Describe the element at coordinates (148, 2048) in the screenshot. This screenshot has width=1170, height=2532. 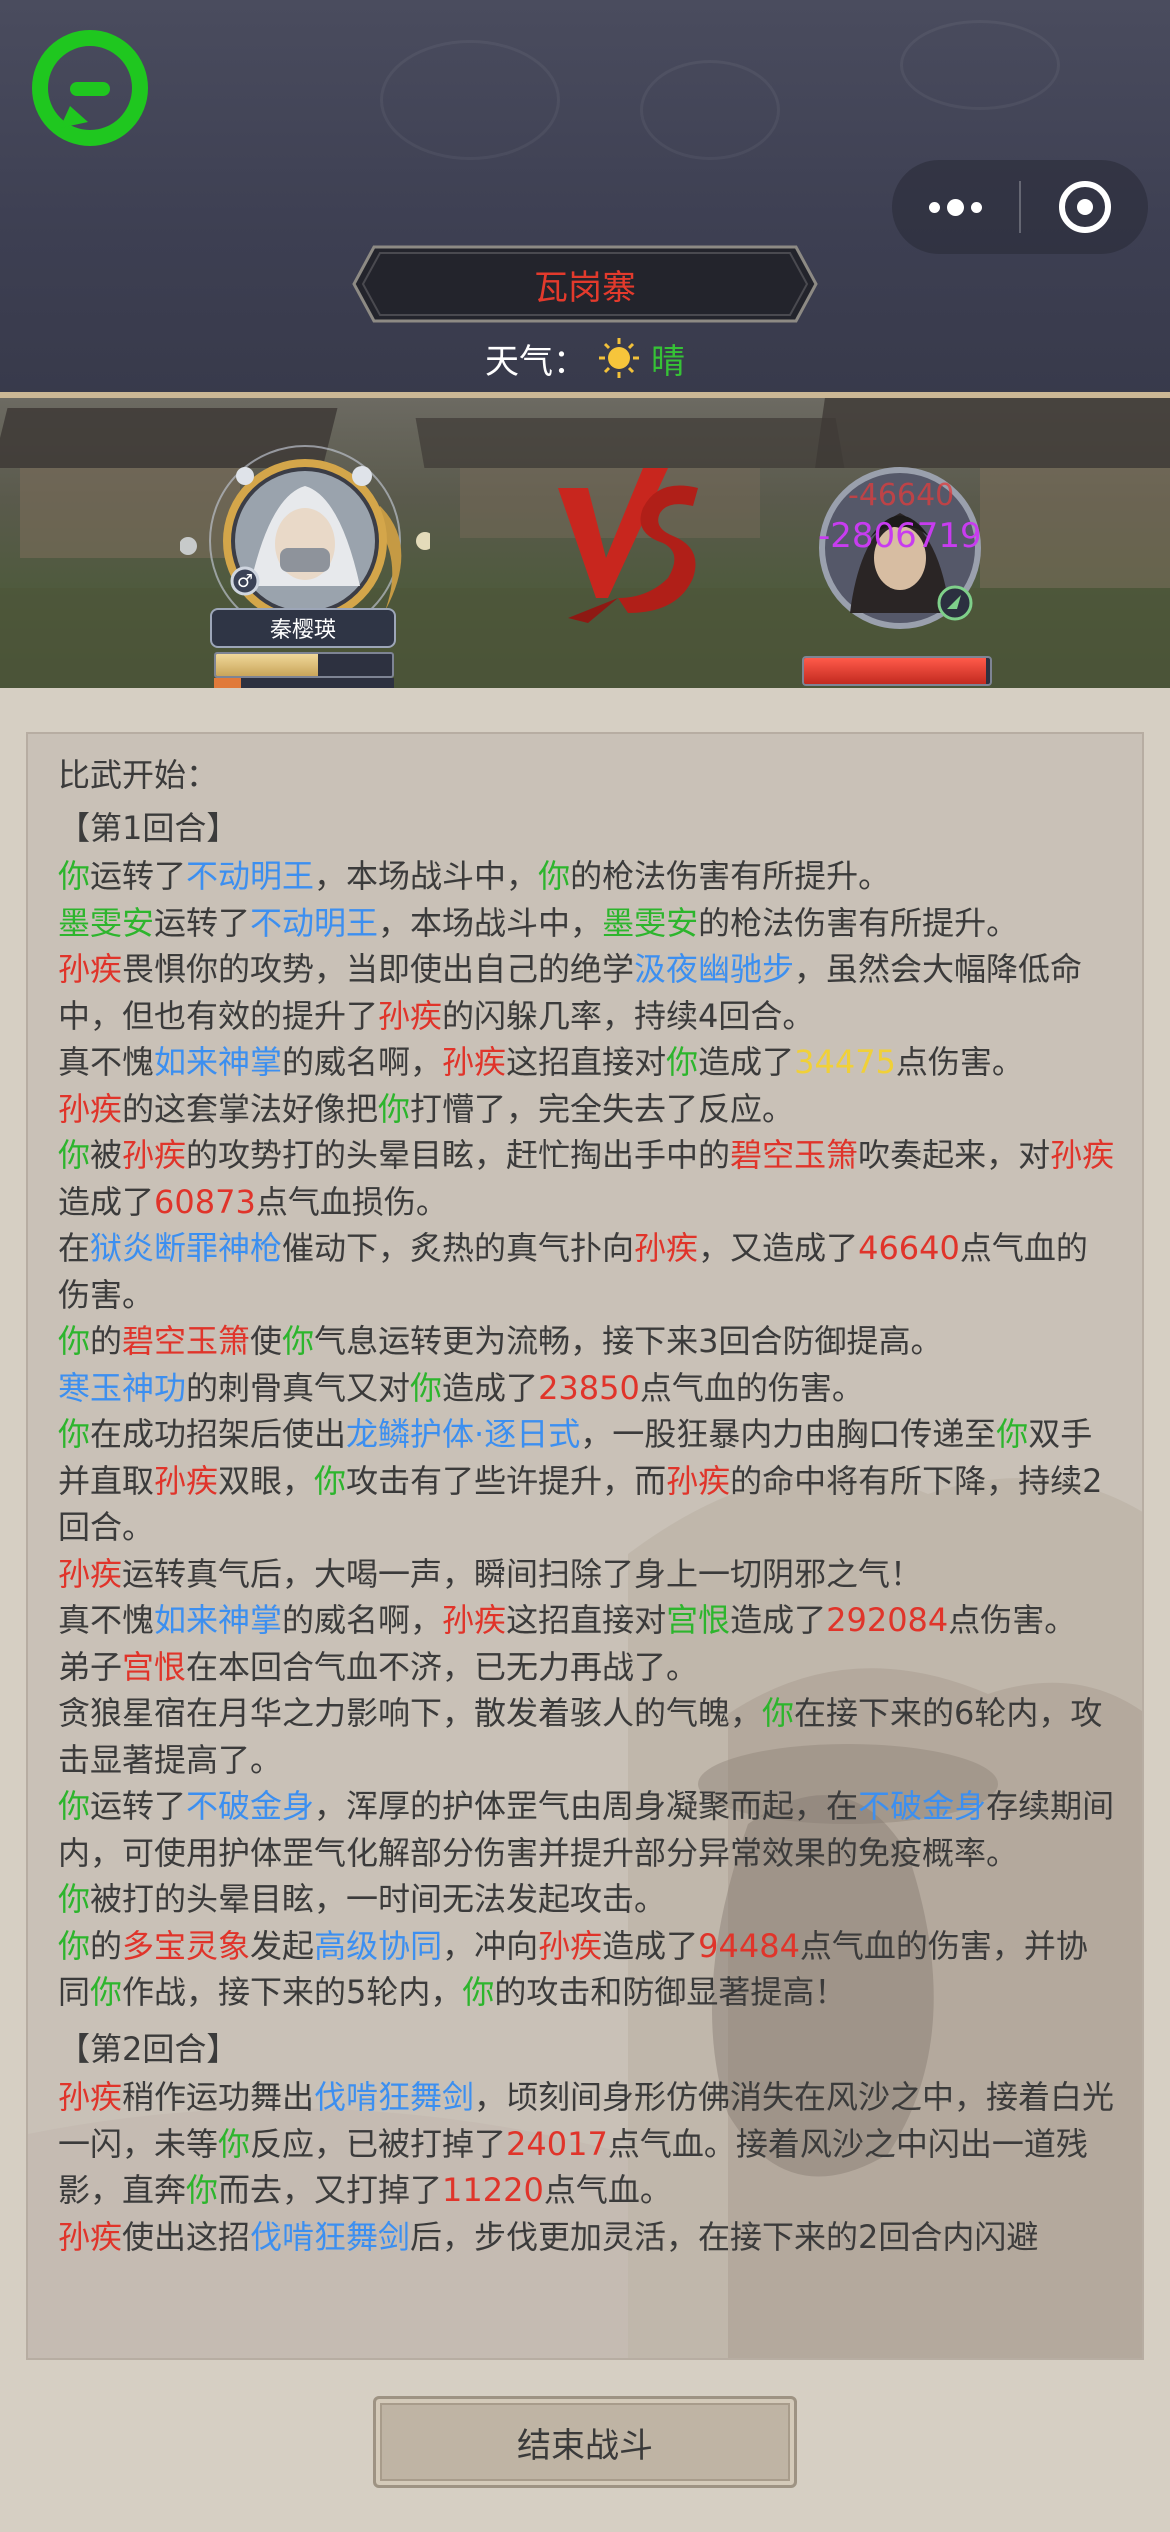
I see `round-title: 【第2回合】` at that location.